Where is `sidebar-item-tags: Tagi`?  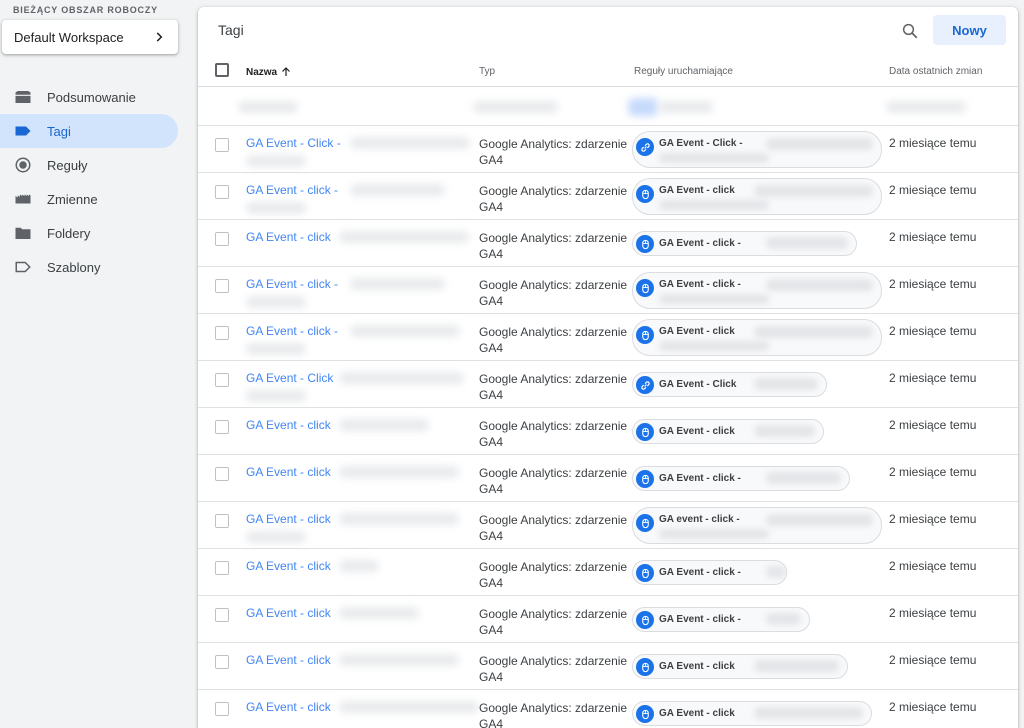
sidebar-item-tags: Tagi is located at coordinates (89, 131).